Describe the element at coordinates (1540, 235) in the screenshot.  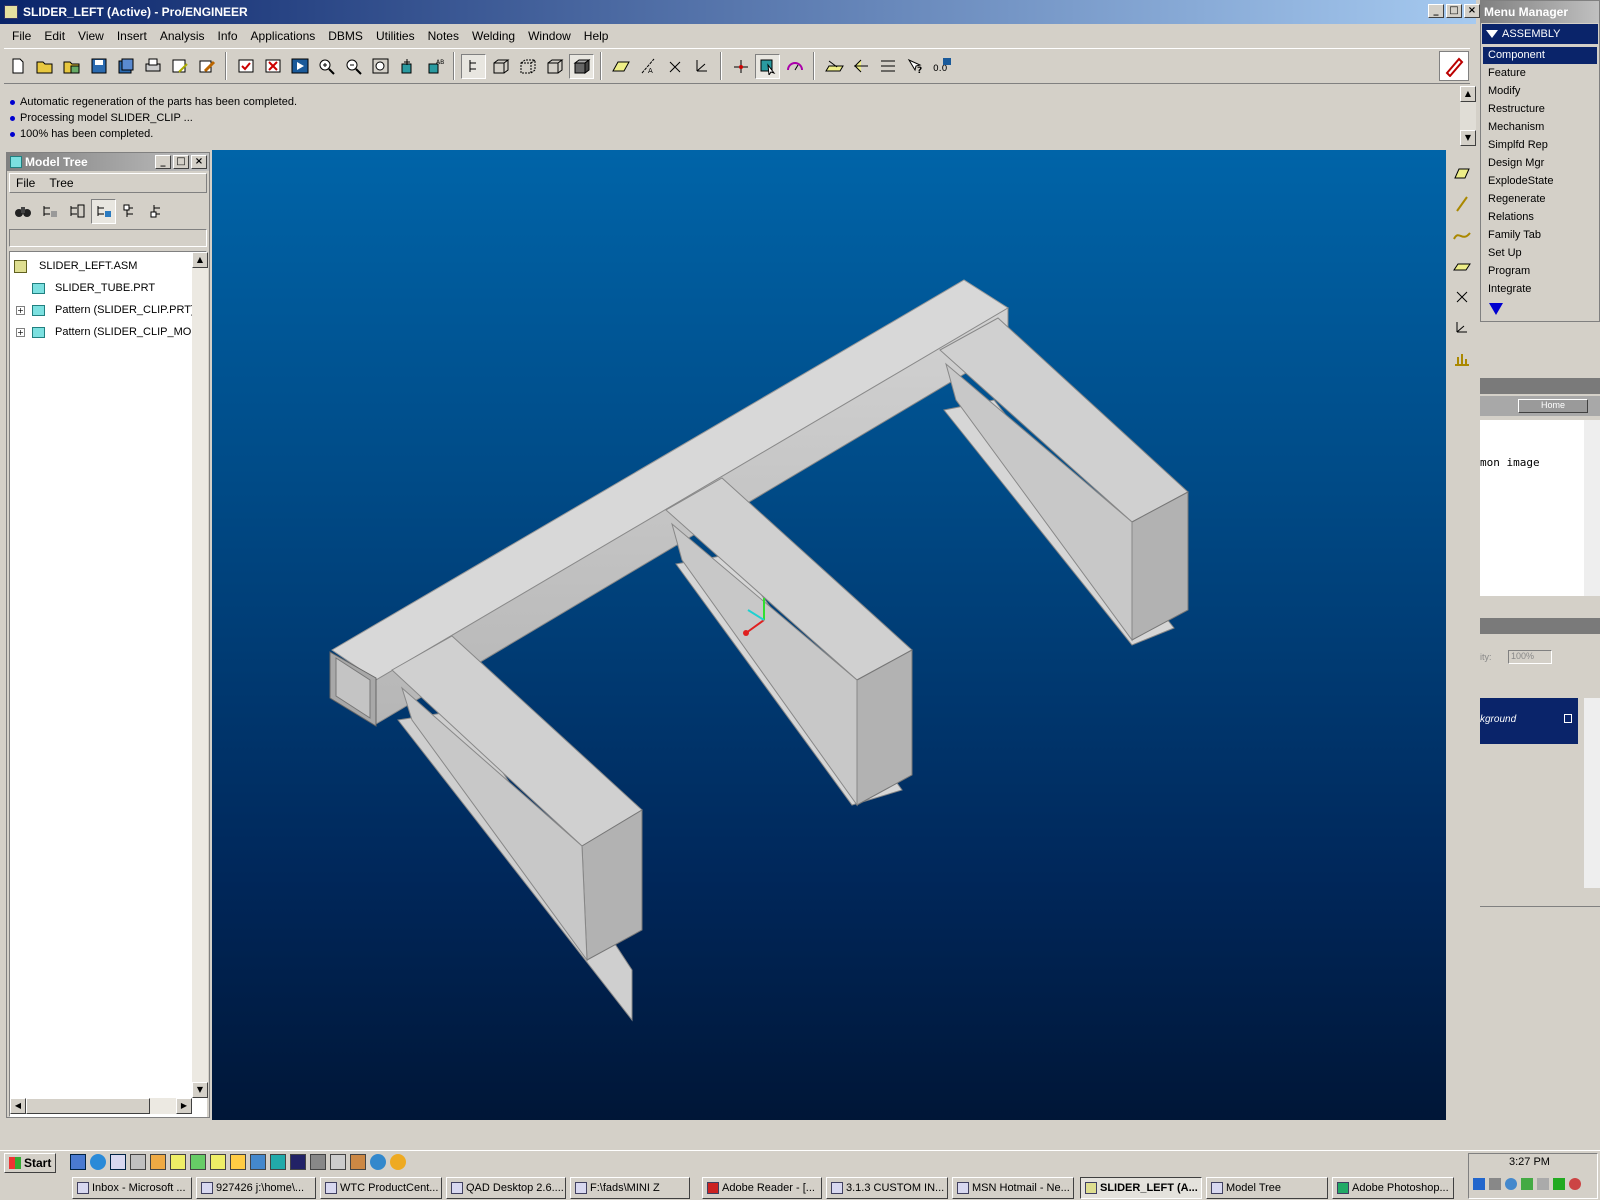
I see `mm-item-family-tab: Family Tab` at that location.